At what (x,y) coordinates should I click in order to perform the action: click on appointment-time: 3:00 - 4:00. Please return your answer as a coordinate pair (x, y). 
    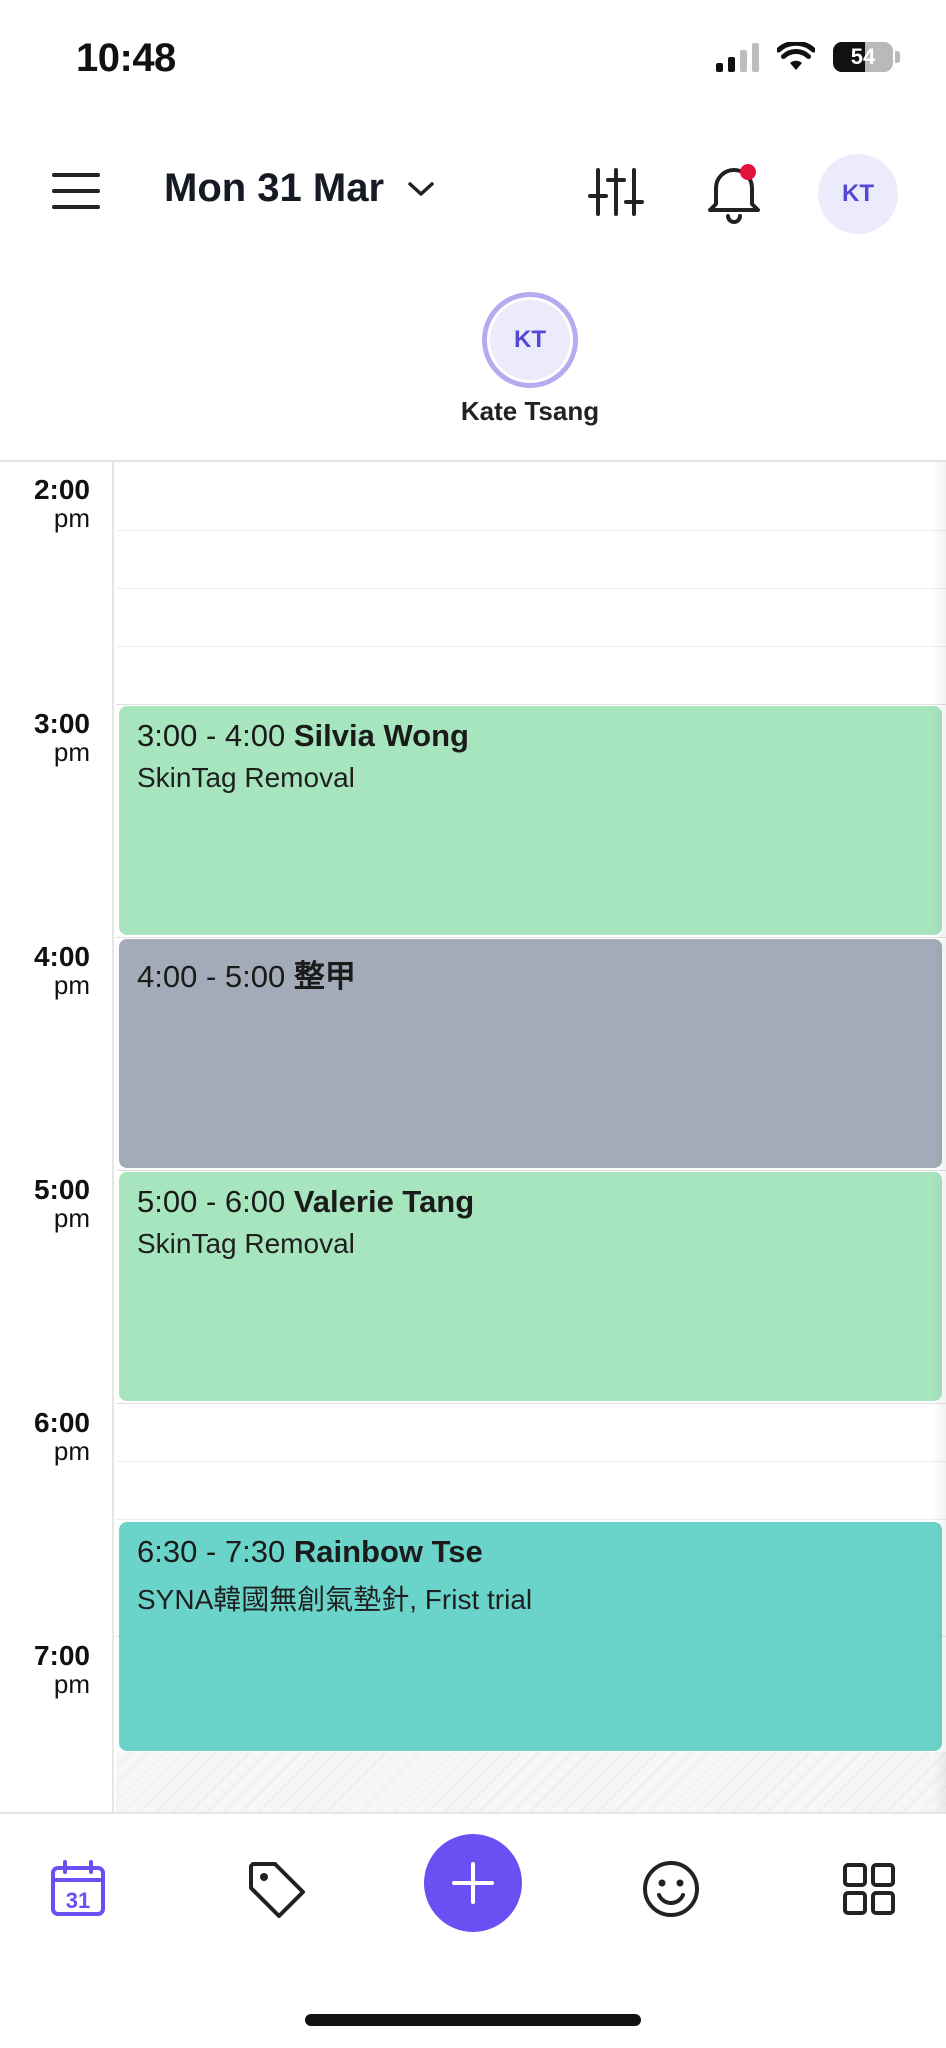
    Looking at the image, I should click on (211, 735).